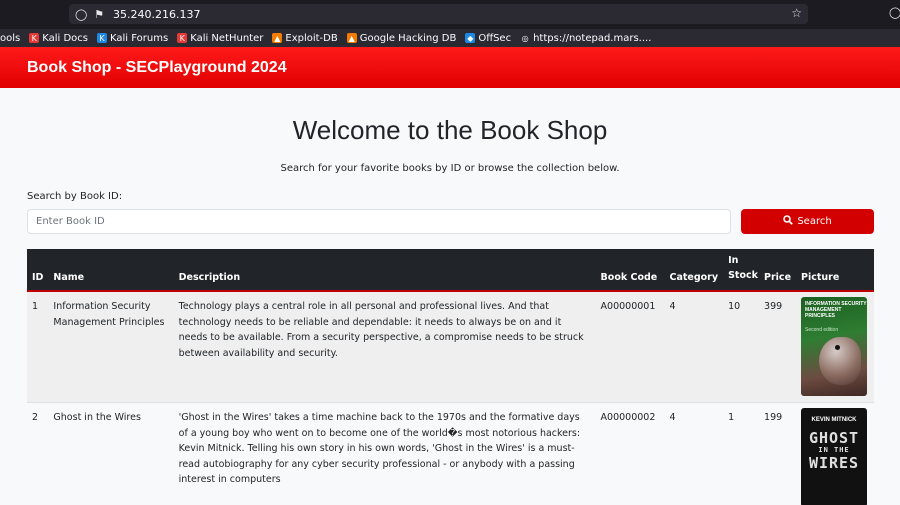 The height and width of the screenshot is (505, 900). What do you see at coordinates (209, 277) in the screenshot?
I see `col-description: Description` at bounding box center [209, 277].